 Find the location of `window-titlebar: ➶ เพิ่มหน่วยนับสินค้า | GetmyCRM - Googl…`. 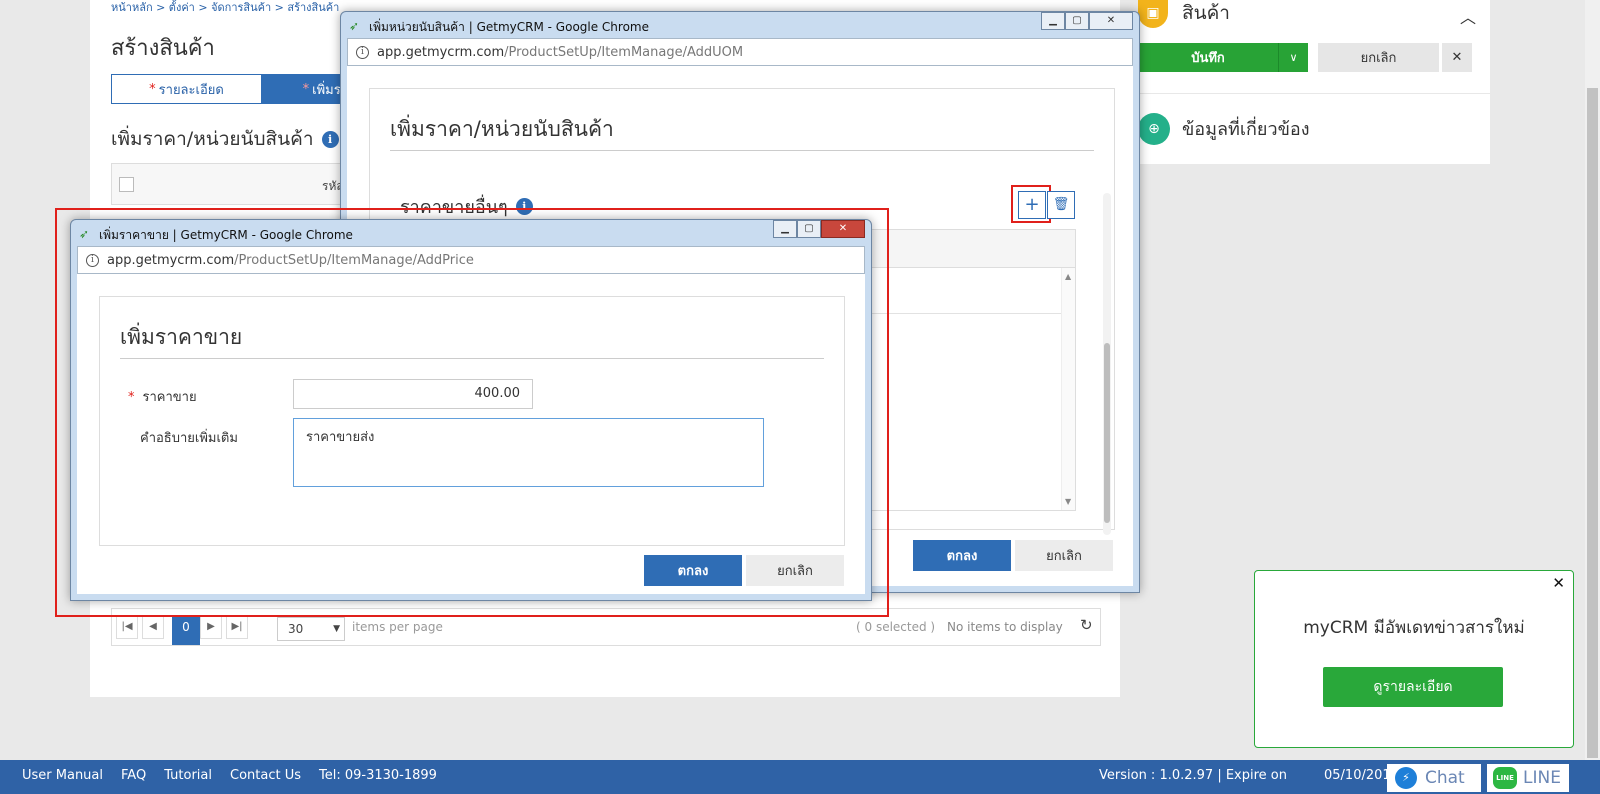

window-titlebar: ➶ เพิ่มหน่วยนับสินค้า | GetmyCRM - Googl… is located at coordinates (740, 25).